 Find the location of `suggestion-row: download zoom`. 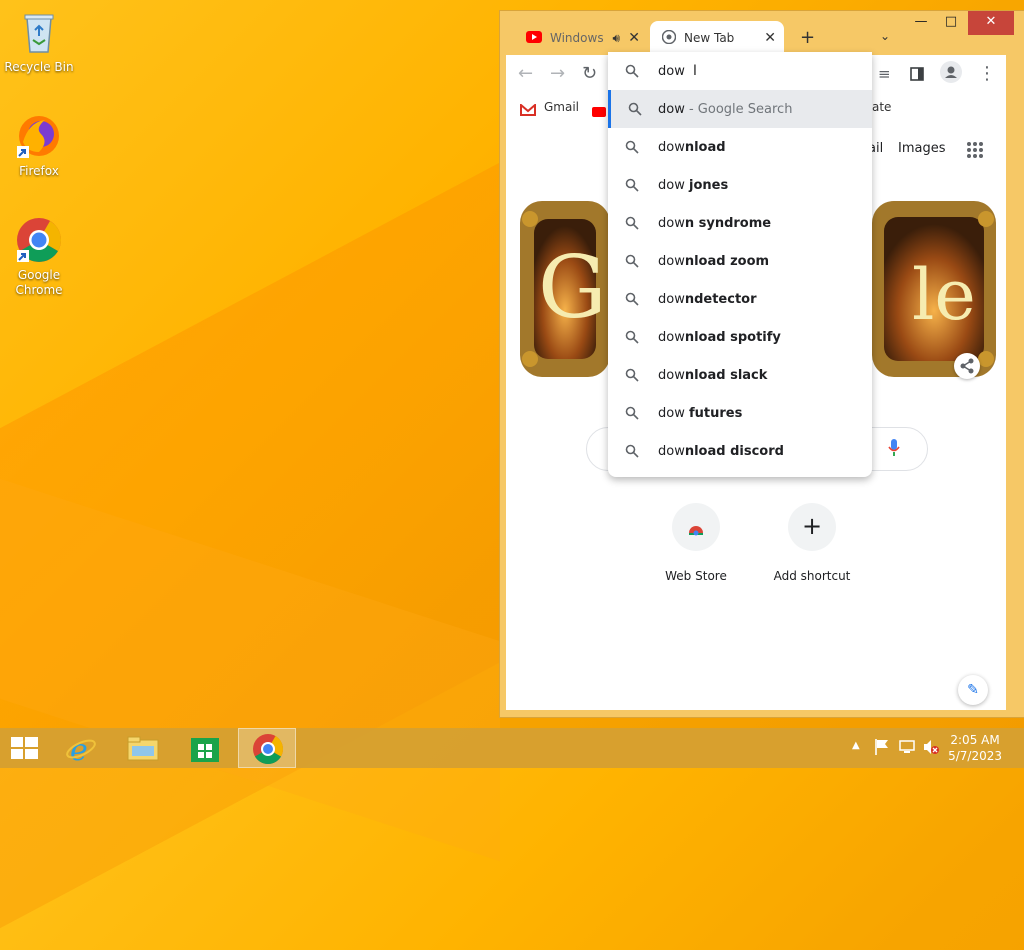

suggestion-row: download zoom is located at coordinates (740, 261).